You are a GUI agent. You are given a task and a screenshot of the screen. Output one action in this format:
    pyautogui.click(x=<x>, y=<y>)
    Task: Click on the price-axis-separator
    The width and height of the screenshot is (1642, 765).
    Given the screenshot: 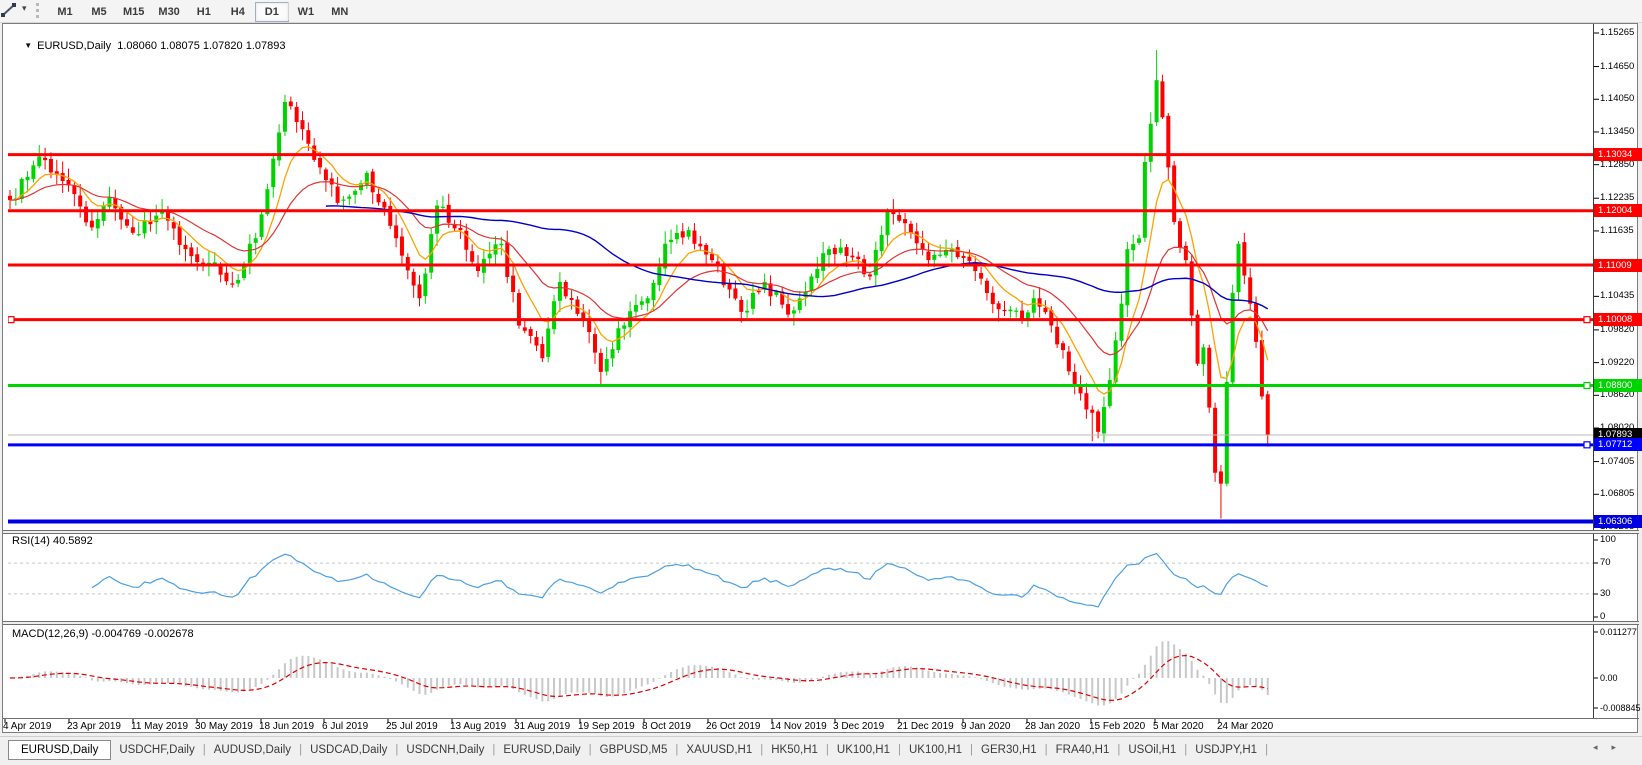 What is the action you would take?
    pyautogui.click(x=1593, y=371)
    